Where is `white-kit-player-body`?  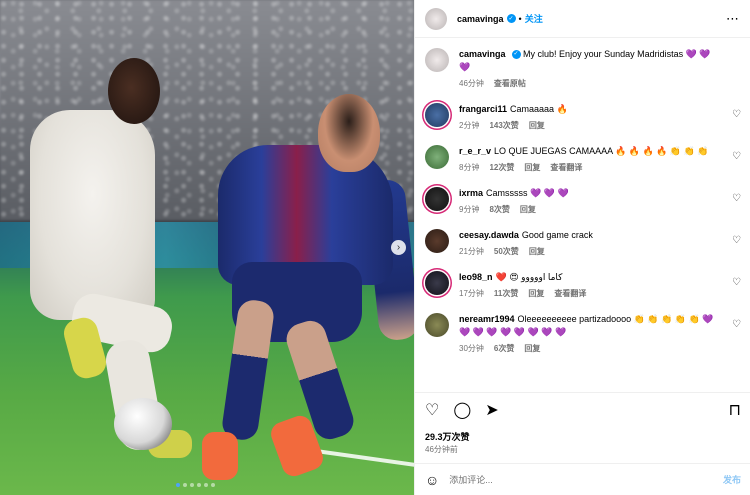
white-kit-player-body is located at coordinates (92, 215).